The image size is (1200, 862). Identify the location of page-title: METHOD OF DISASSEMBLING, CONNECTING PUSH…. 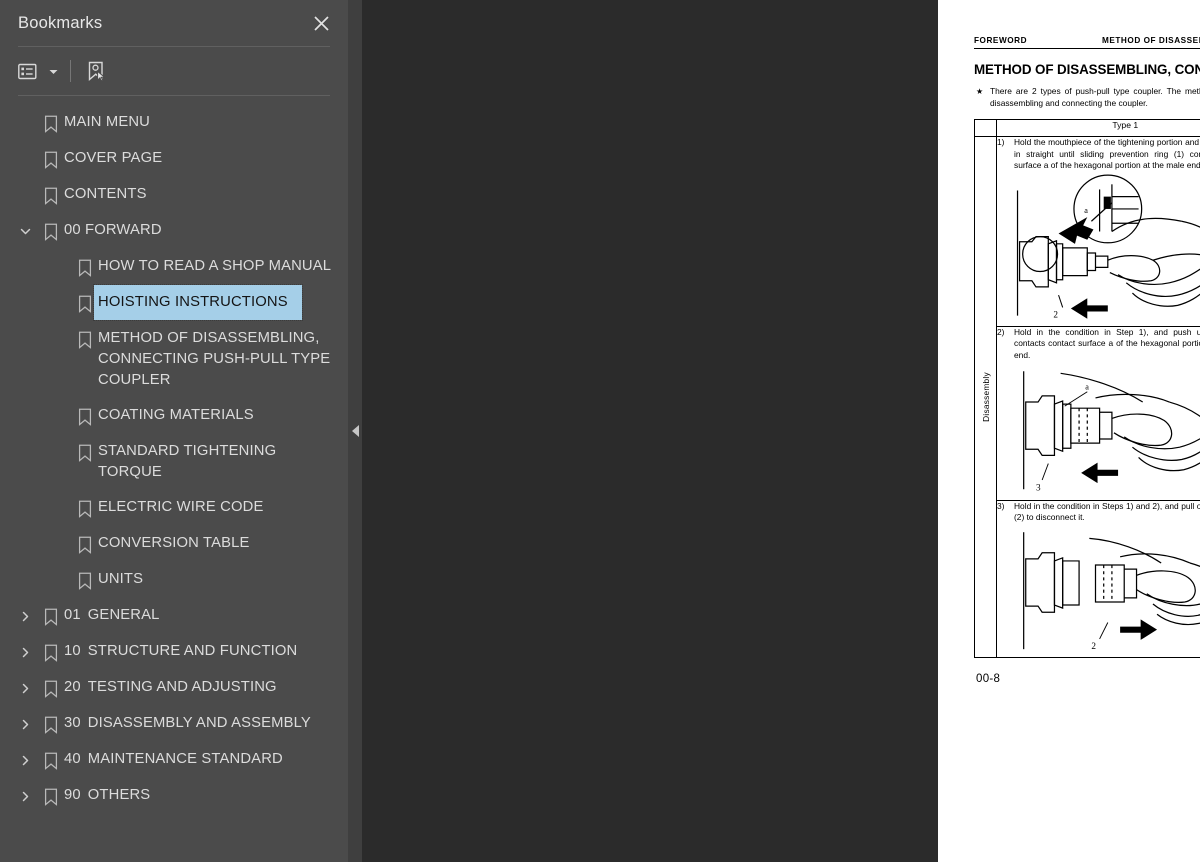
(1087, 69).